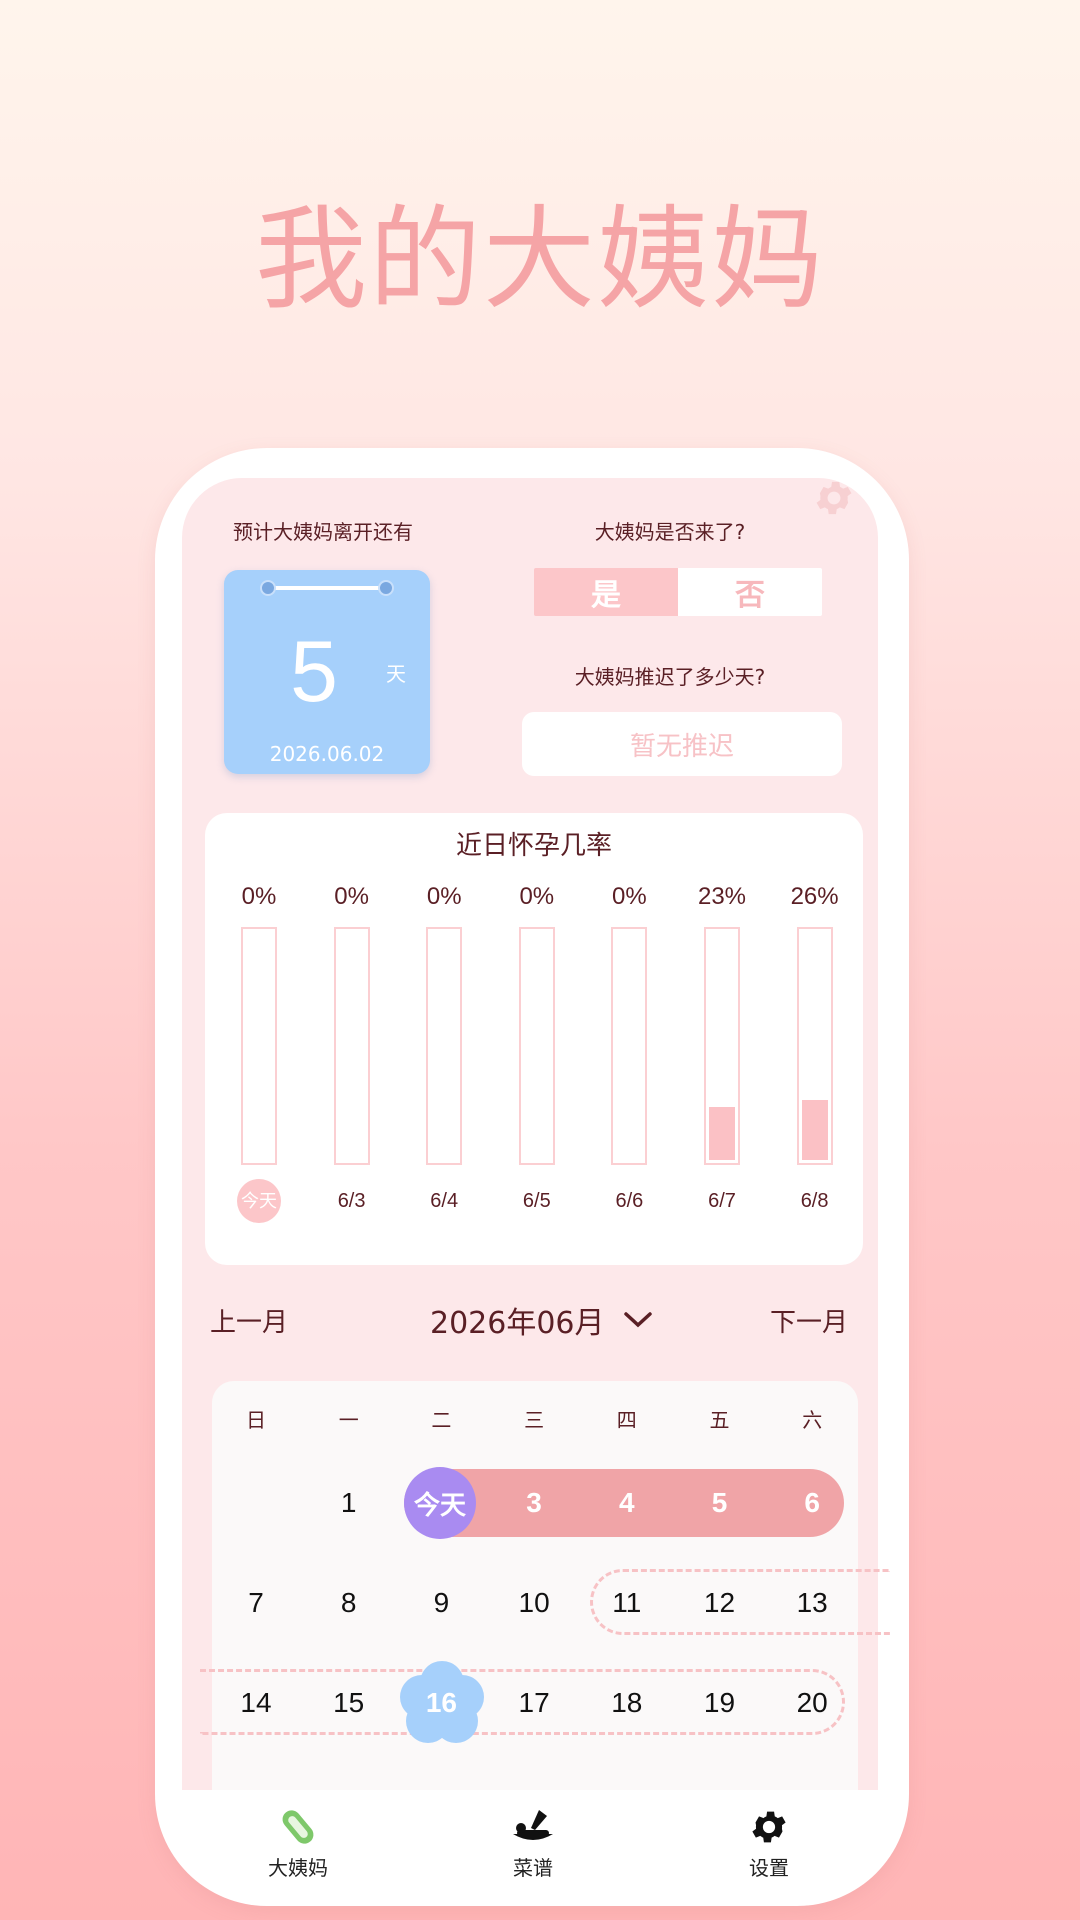 This screenshot has height=1920, width=1080. I want to click on calendar-day: 12, so click(720, 1603).